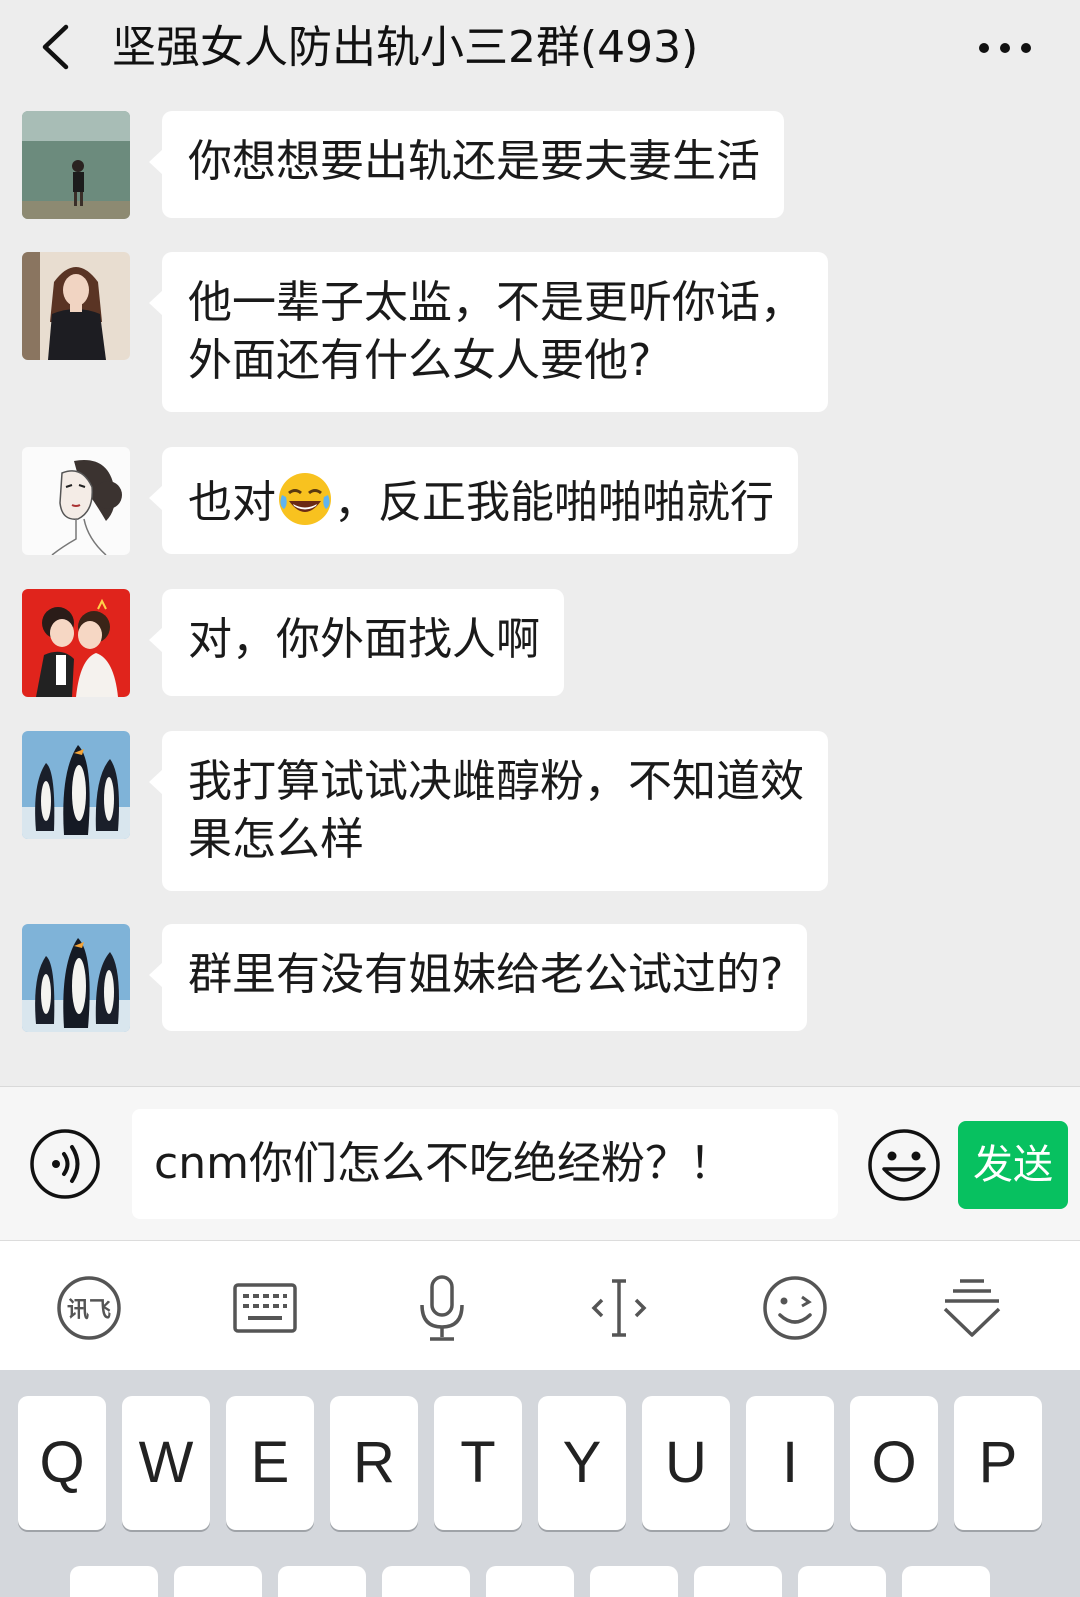 The width and height of the screenshot is (1080, 1597). I want to click on wink-face-icon, so click(795, 1308).